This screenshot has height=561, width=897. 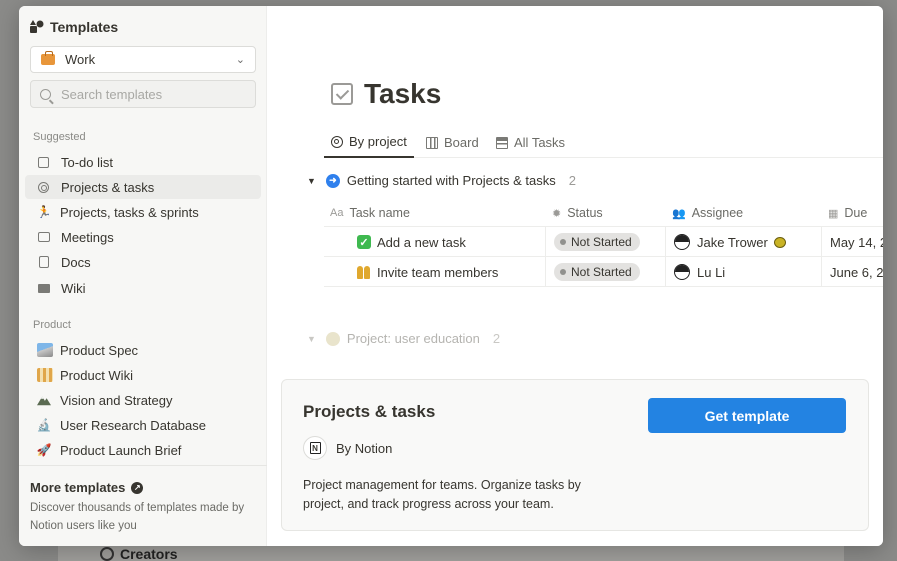 What do you see at coordinates (747, 415) in the screenshot?
I see `get-template-button: Get template` at bounding box center [747, 415].